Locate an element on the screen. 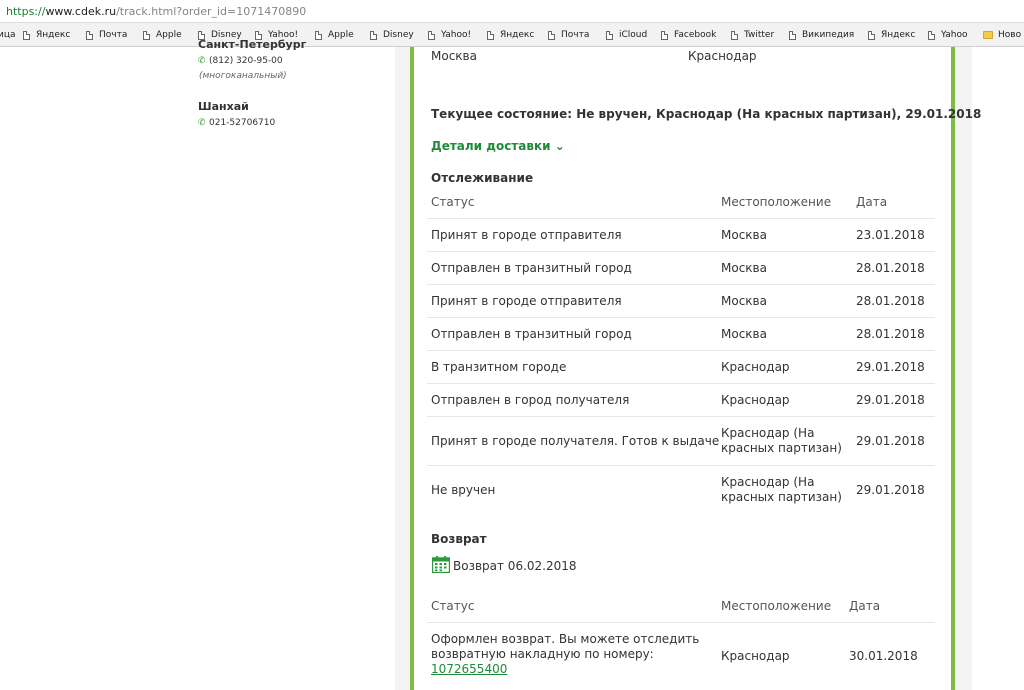  office-phone: ✆ (812) 320-95-00 is located at coordinates (252, 61).